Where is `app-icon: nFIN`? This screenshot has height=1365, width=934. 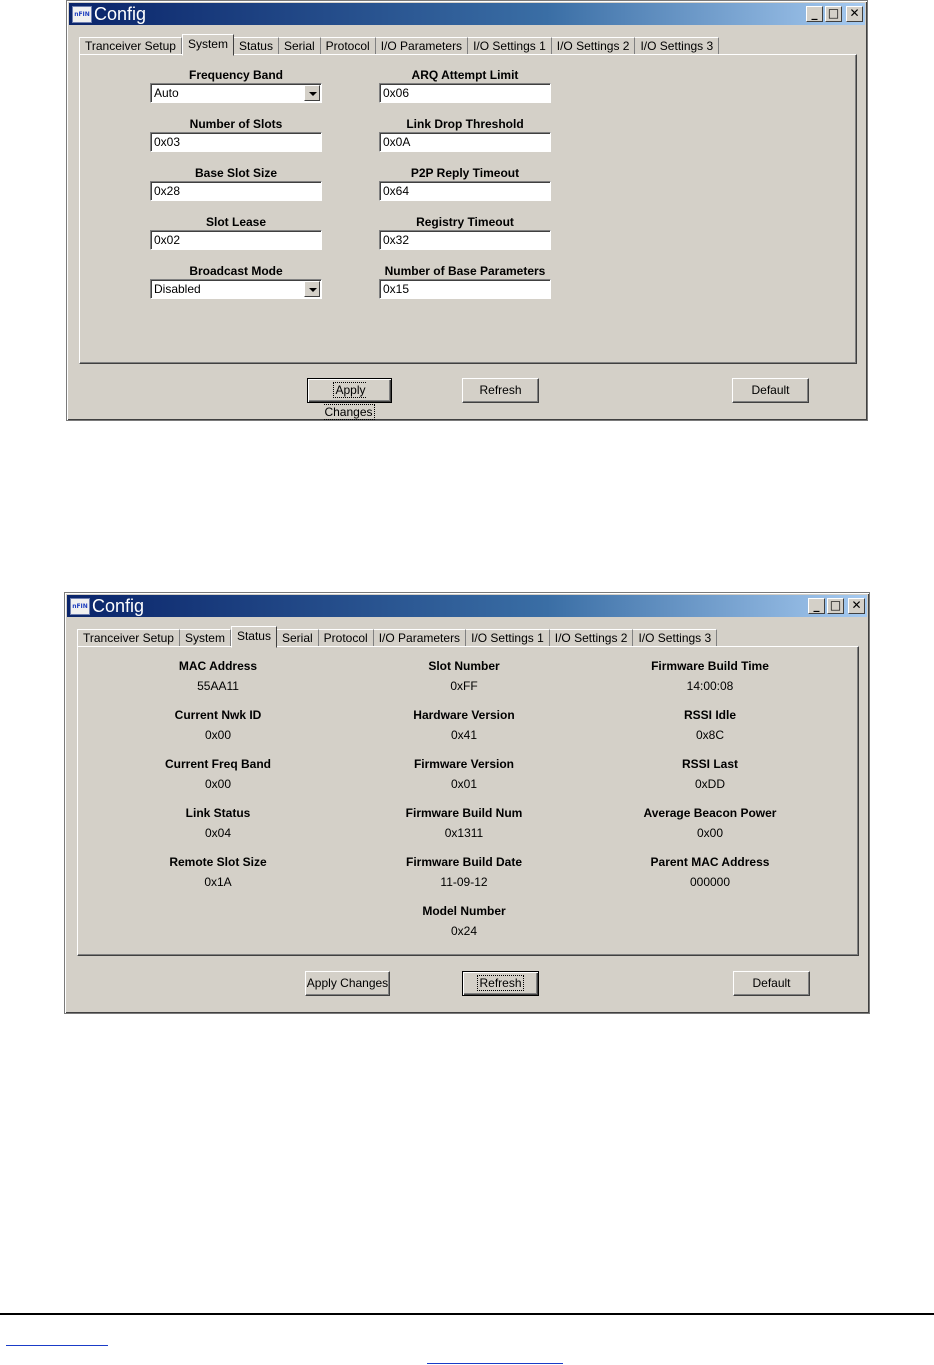 app-icon: nFIN is located at coordinates (80, 606).